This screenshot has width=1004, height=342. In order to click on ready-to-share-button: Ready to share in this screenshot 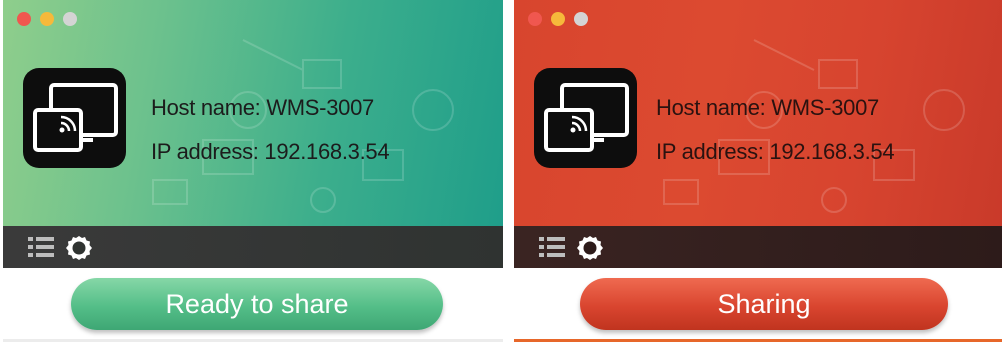, I will do `click(257, 304)`.